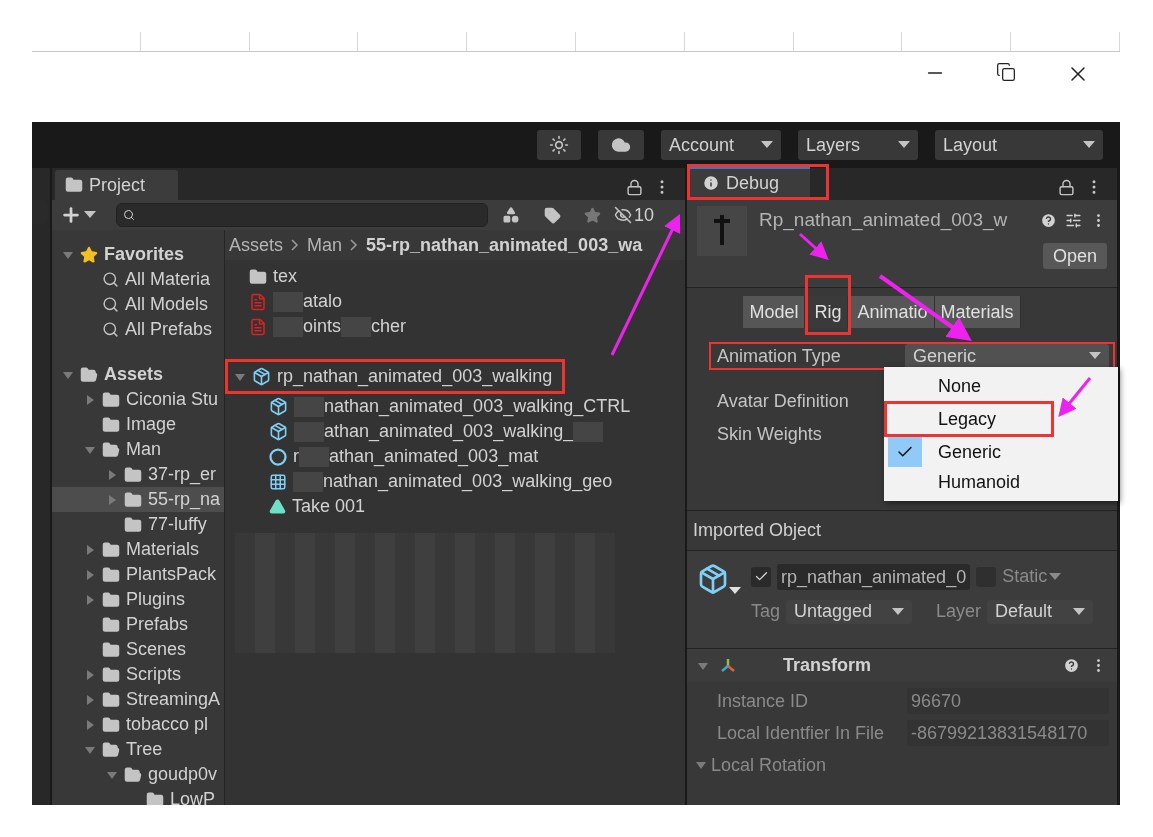  Describe the element at coordinates (138, 304) in the screenshot. I see `tree-item: All Models` at that location.